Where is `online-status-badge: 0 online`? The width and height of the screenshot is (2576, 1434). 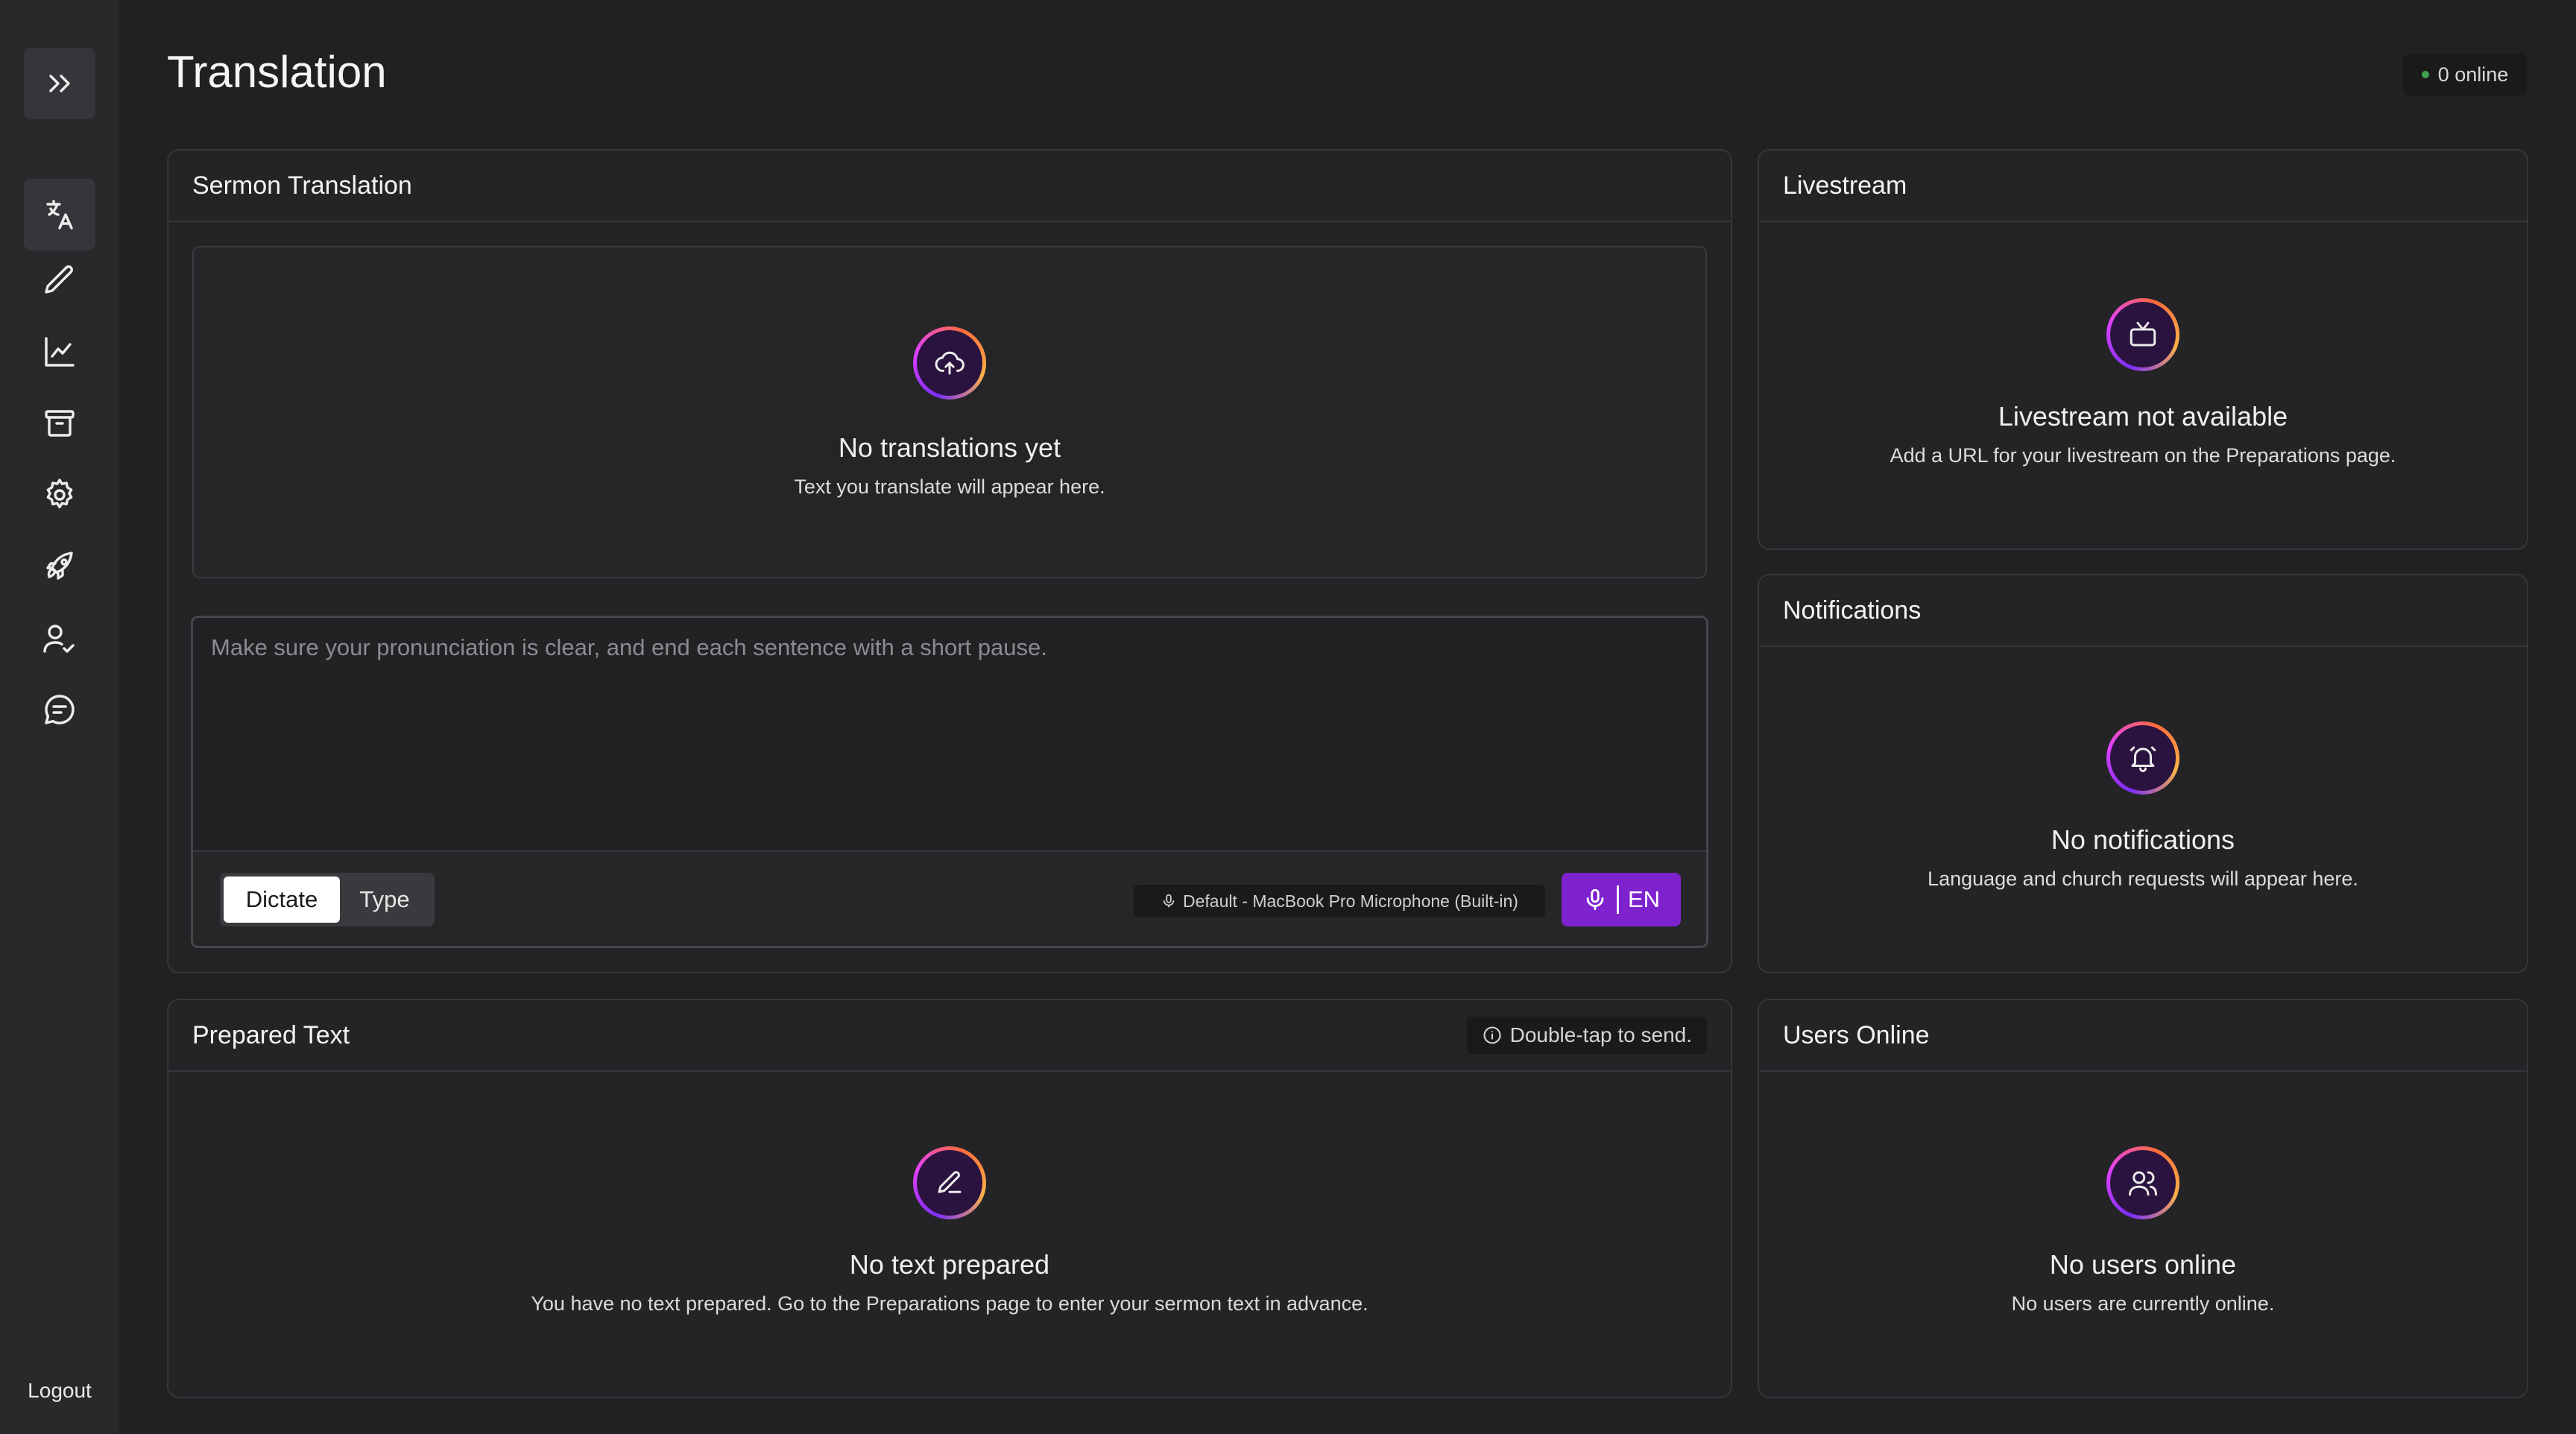
online-status-badge: 0 online is located at coordinates (2465, 74).